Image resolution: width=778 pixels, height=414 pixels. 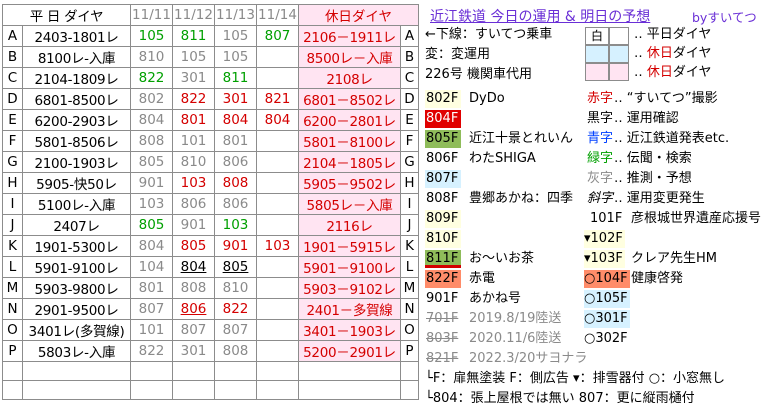 I want to click on train-code: 809F, so click(x=443, y=219).